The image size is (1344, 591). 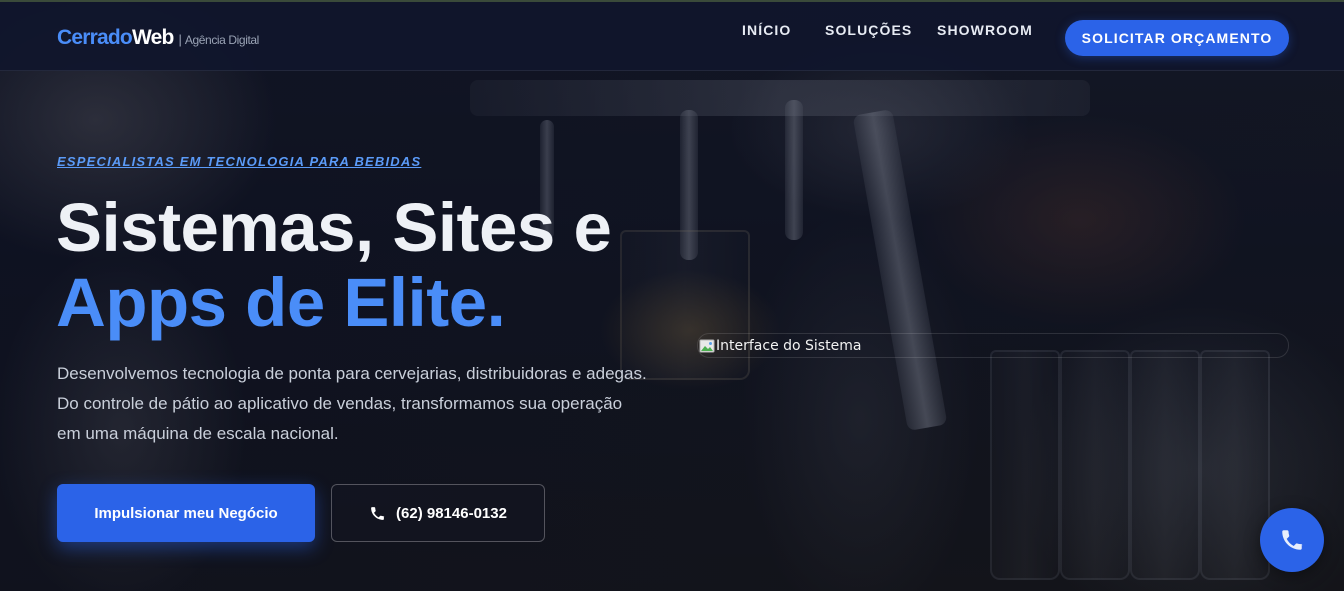 I want to click on logo: Cerrado Web | Agência Digital, so click(x=158, y=38).